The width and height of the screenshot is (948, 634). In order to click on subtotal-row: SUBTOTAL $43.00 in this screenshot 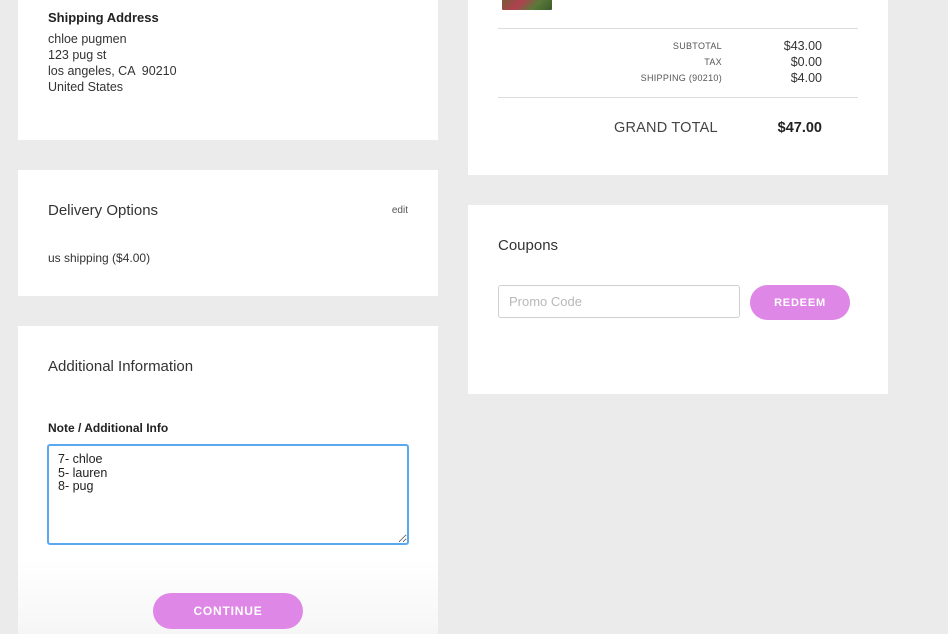, I will do `click(660, 46)`.